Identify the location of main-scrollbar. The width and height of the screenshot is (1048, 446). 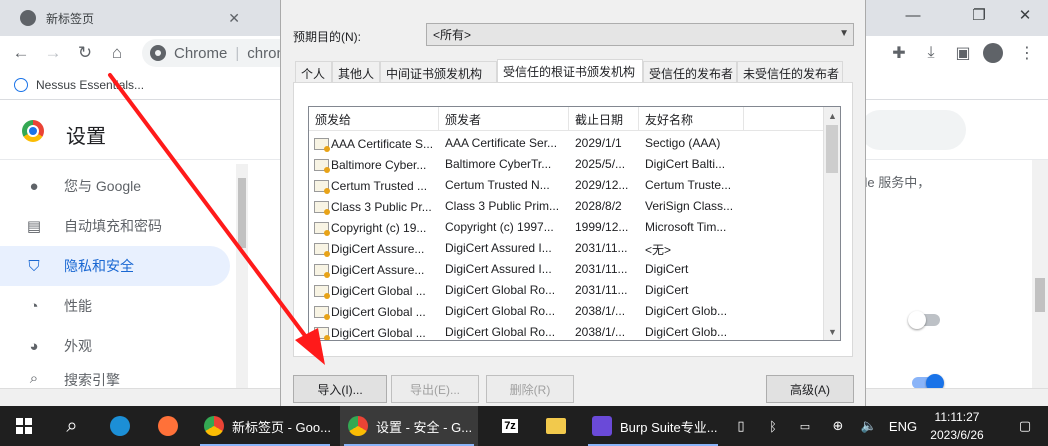
(1040, 274).